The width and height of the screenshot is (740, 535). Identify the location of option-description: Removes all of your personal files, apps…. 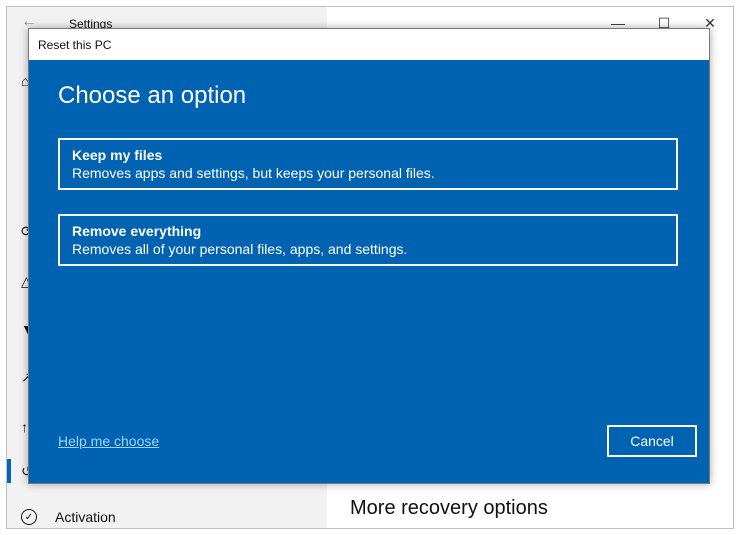
(240, 249).